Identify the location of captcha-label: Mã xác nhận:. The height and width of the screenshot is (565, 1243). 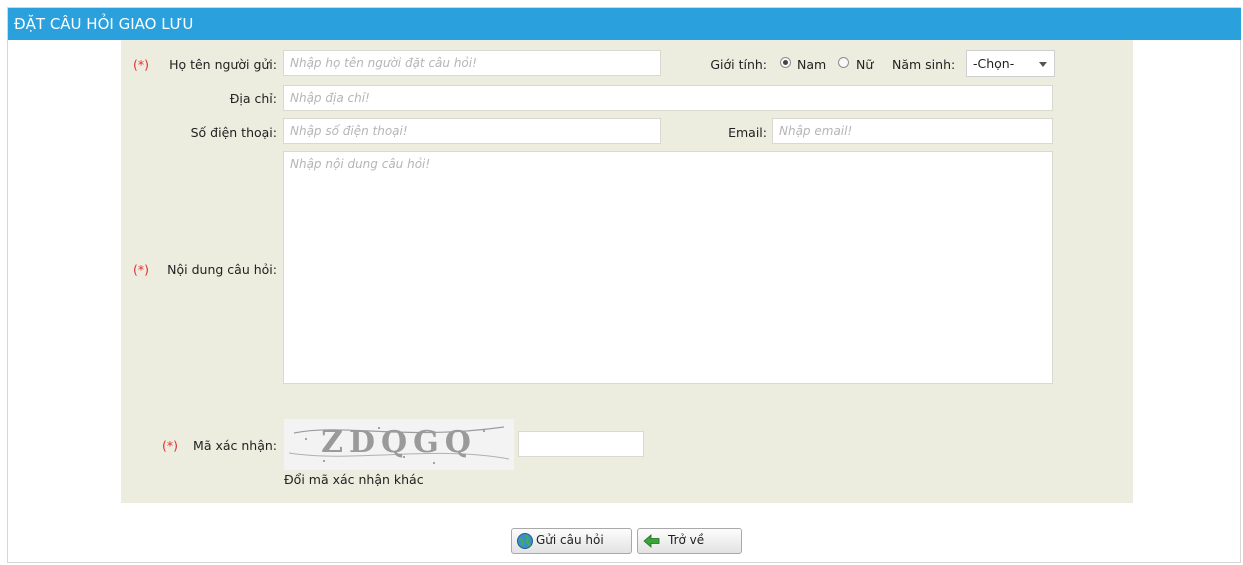
(235, 445).